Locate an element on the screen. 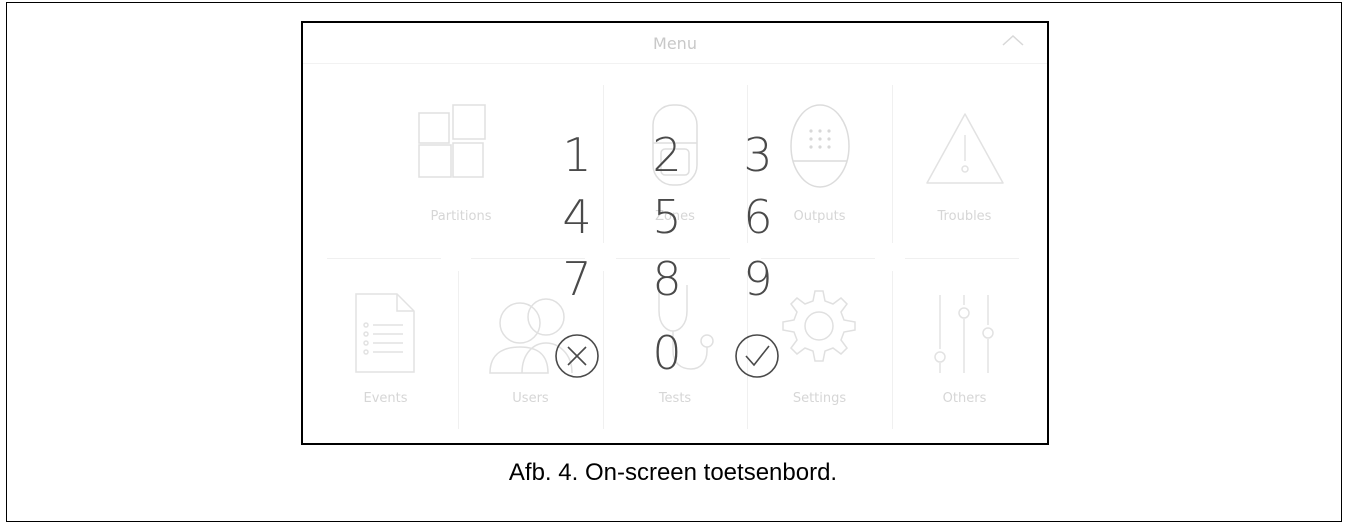 This screenshot has width=1346, height=522. key-8: 8 is located at coordinates (667, 279).